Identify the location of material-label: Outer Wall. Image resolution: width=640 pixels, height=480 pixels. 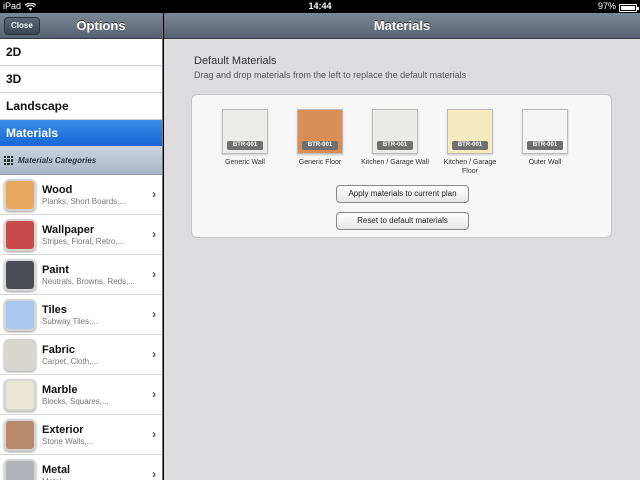
(545, 162).